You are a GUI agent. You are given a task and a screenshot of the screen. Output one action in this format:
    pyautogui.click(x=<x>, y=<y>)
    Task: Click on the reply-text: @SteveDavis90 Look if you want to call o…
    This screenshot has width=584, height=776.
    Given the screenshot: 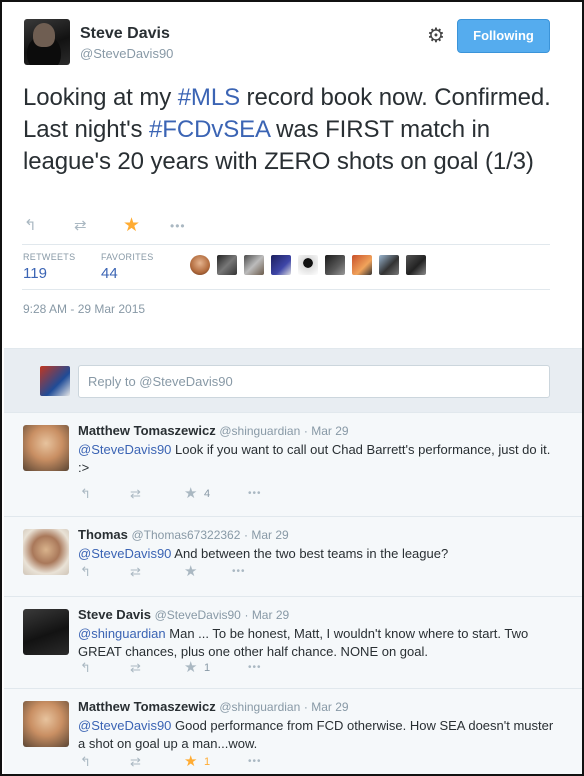 What is the action you would take?
    pyautogui.click(x=318, y=459)
    